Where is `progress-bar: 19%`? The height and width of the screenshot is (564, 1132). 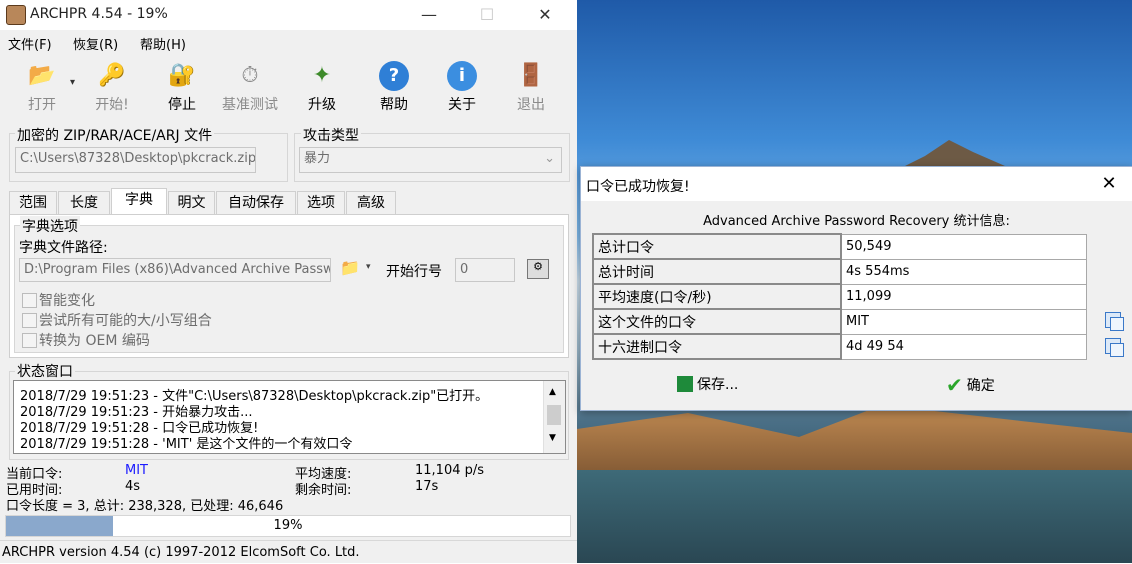
progress-bar: 19% is located at coordinates (288, 526).